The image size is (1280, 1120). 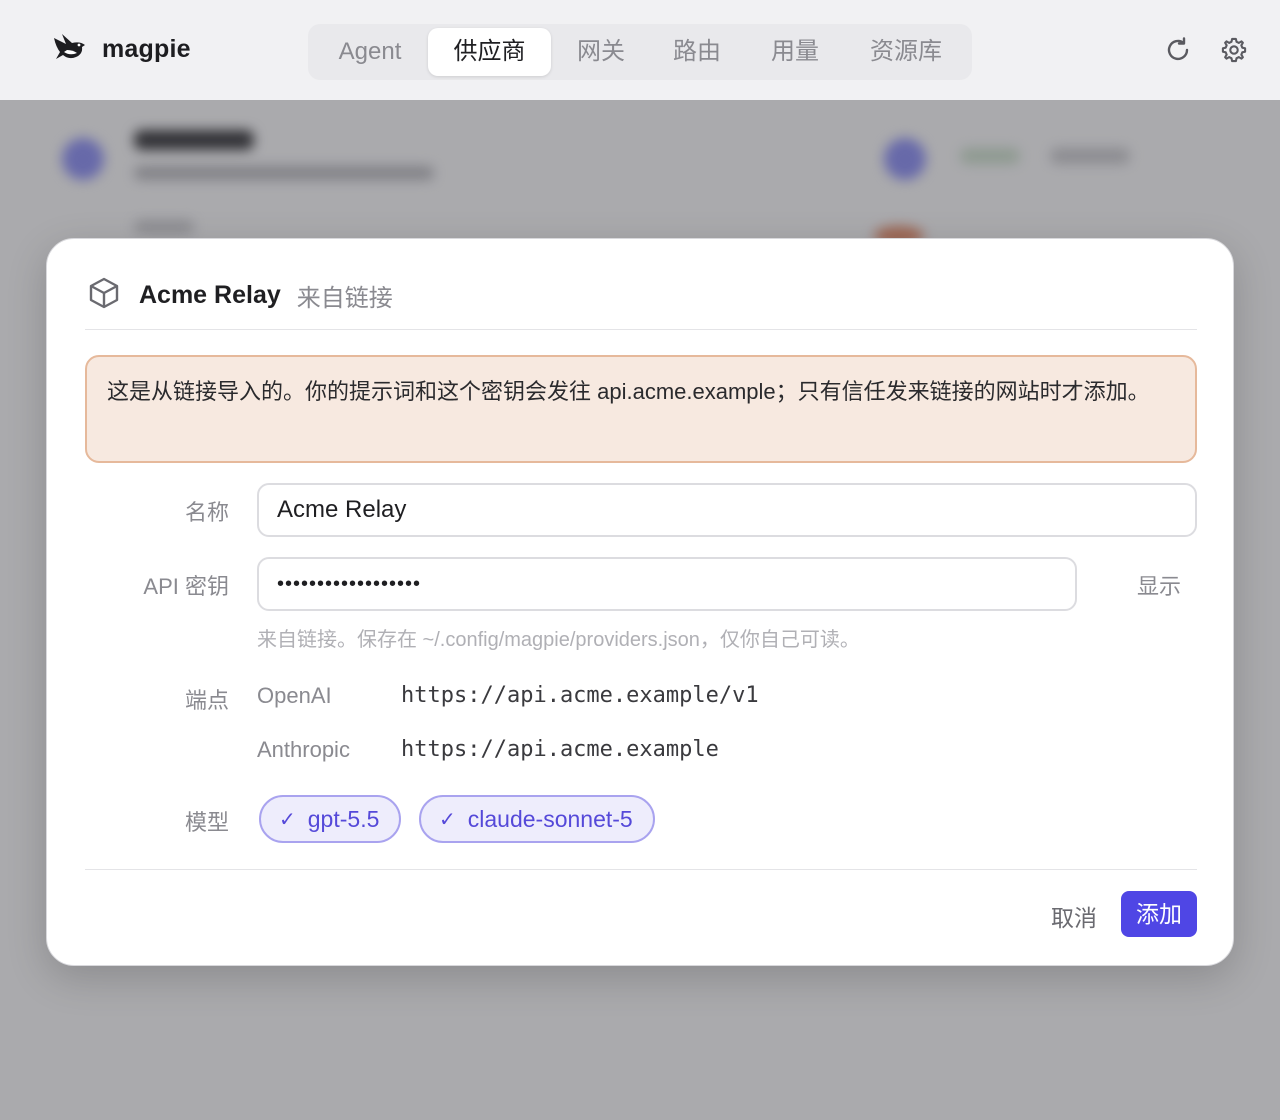 What do you see at coordinates (697, 52) in the screenshot?
I see `tab-routing: 路由` at bounding box center [697, 52].